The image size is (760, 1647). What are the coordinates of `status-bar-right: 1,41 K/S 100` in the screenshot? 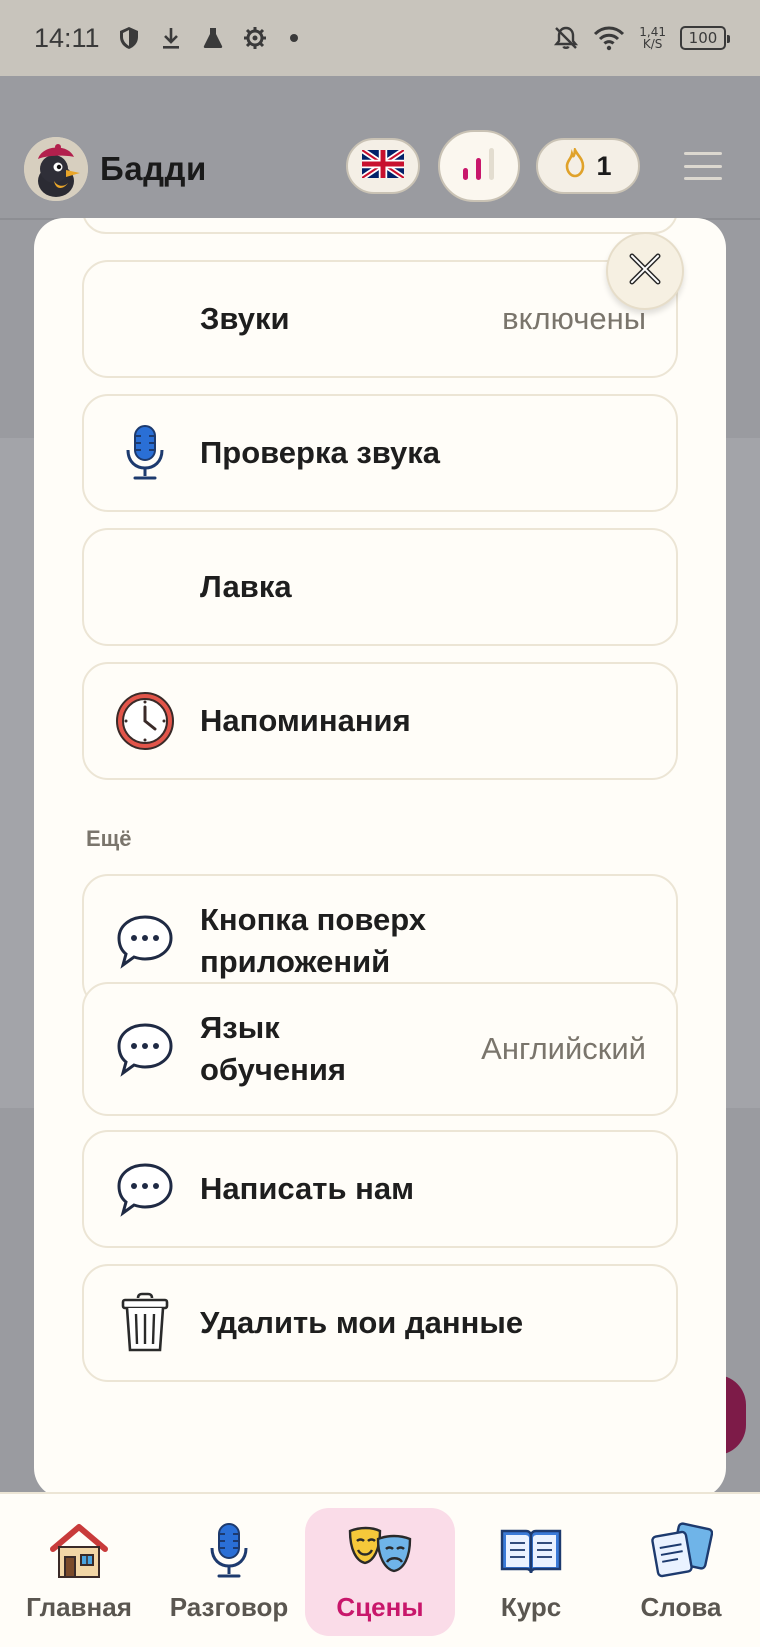 It's located at (641, 38).